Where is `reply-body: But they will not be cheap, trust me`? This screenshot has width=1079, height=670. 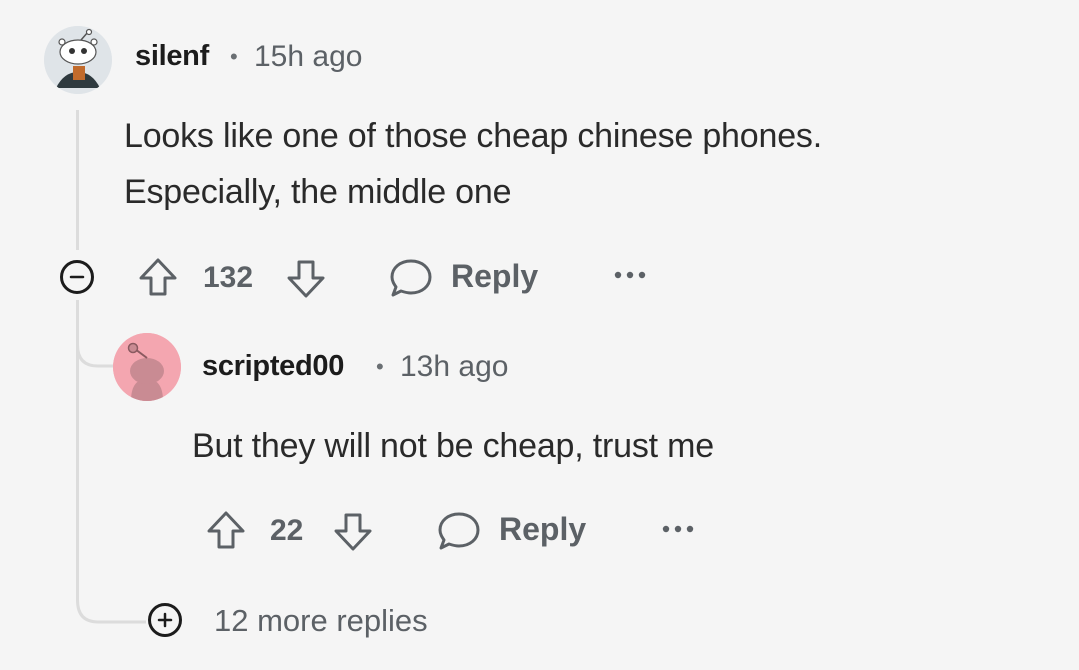
reply-body: But they will not be cheap, trust me is located at coordinates (453, 446).